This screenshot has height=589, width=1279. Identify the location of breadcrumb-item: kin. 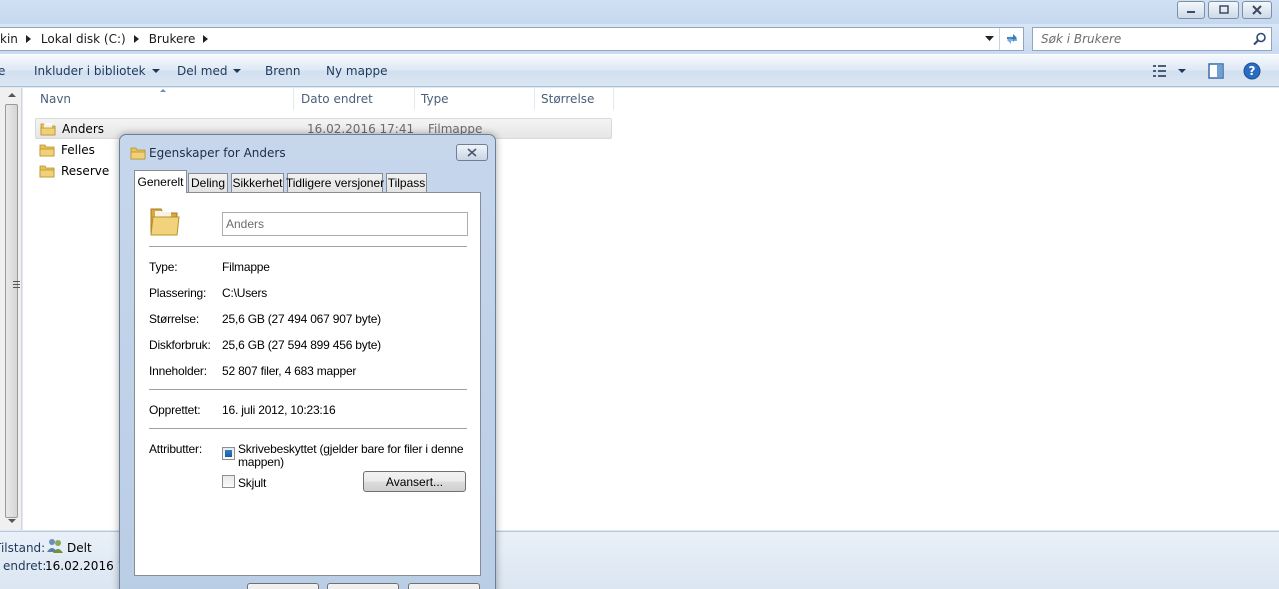
(11, 39).